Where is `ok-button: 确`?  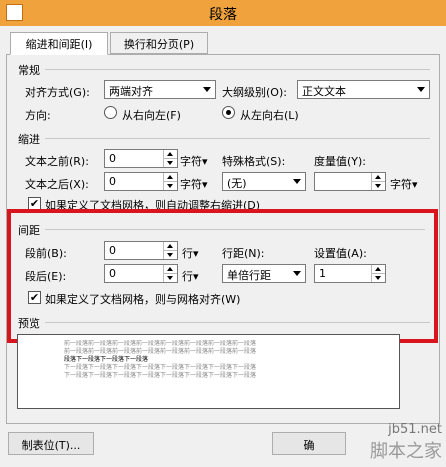 ok-button: 确 is located at coordinates (309, 443).